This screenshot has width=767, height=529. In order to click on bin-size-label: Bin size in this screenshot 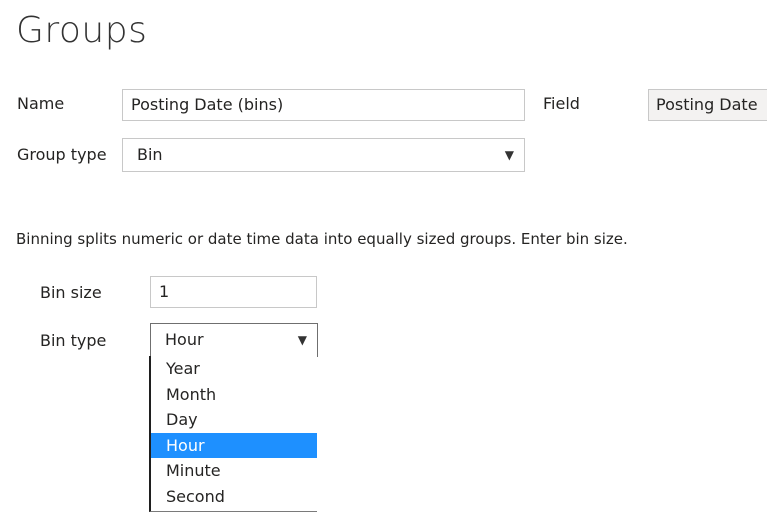, I will do `click(71, 292)`.